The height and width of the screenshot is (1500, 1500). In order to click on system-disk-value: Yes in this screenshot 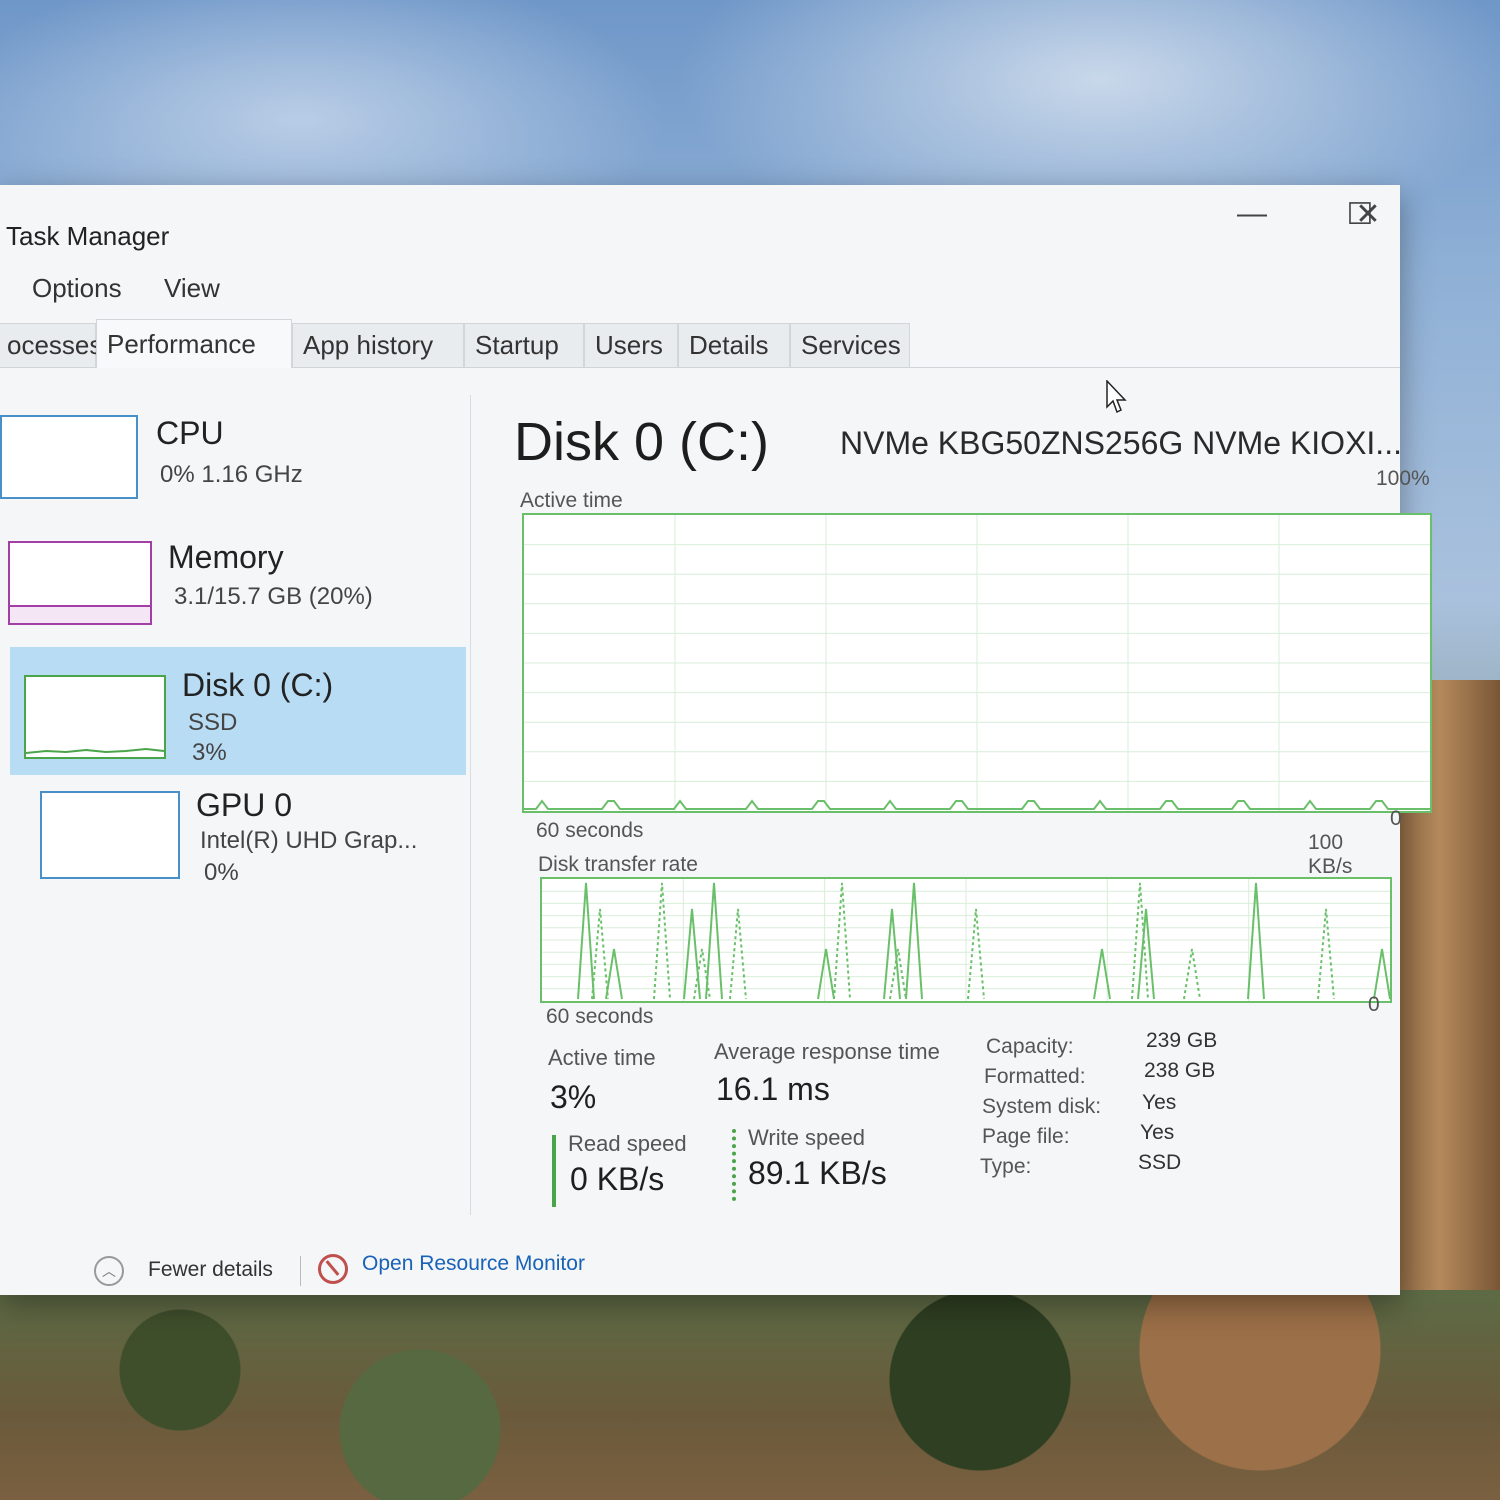, I will do `click(1159, 1102)`.